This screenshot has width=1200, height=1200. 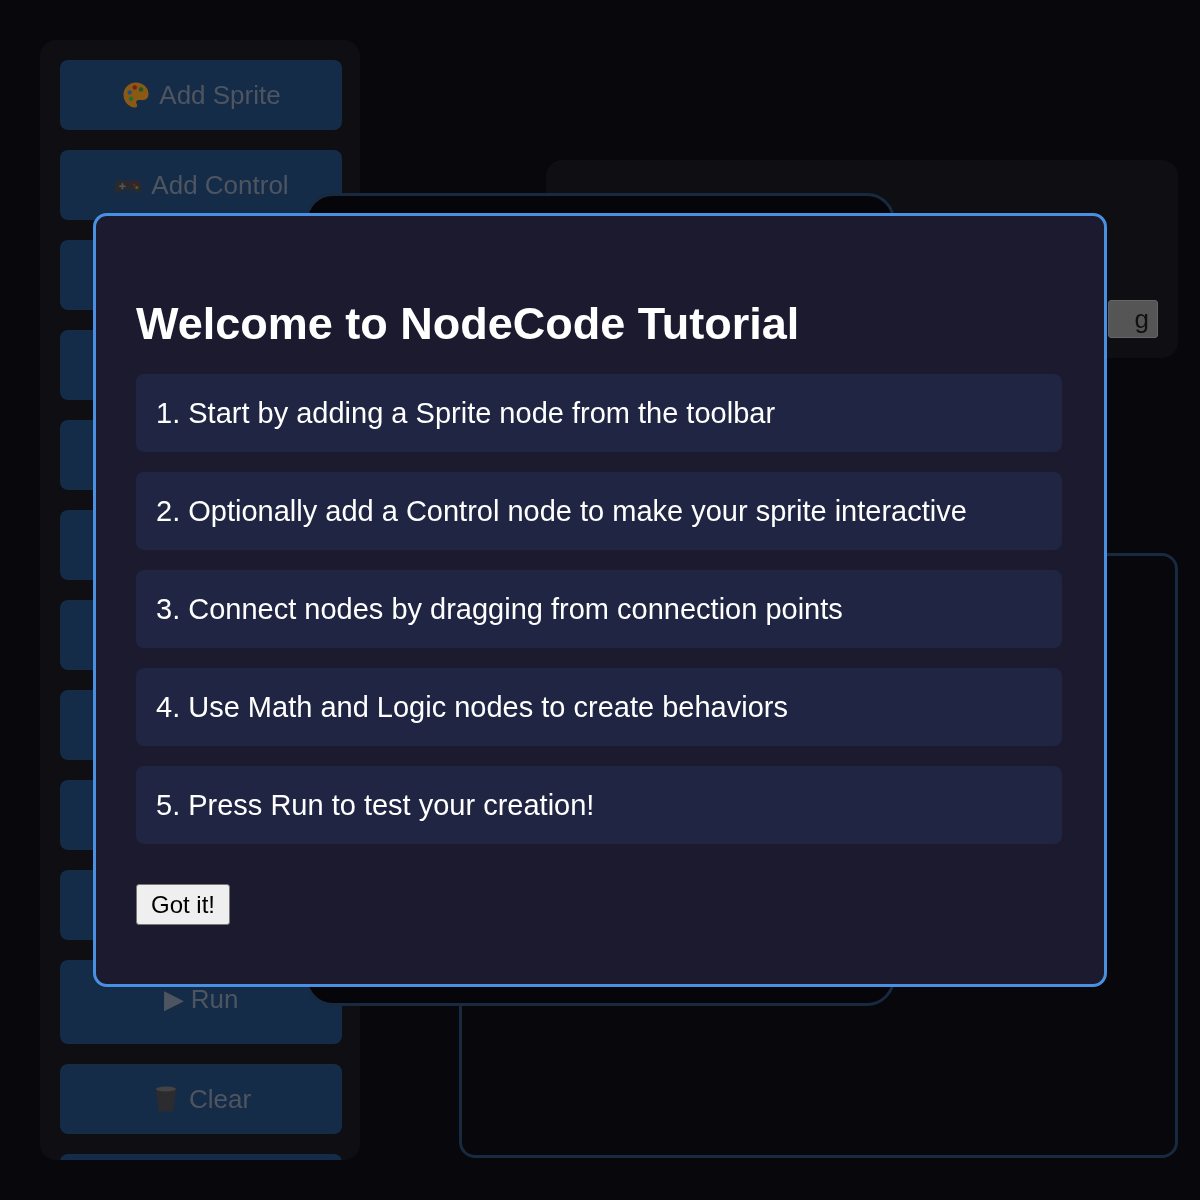 I want to click on tutorial-step: 5. Press Run to test your creation!, so click(x=599, y=805).